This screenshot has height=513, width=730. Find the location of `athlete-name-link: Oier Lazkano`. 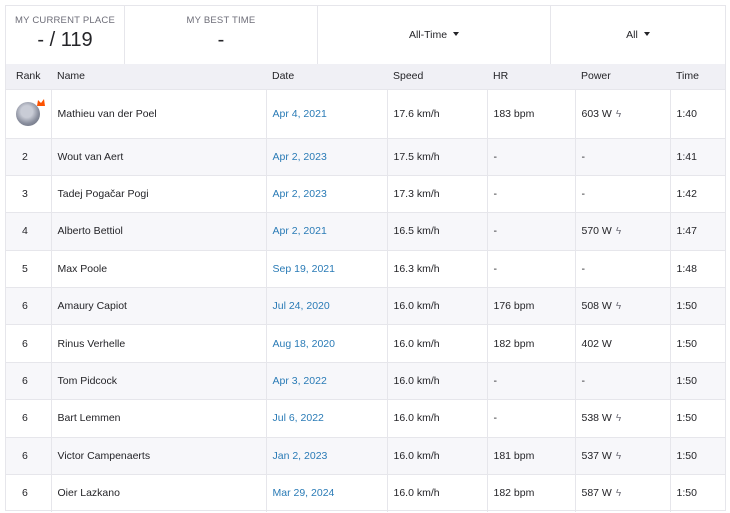

athlete-name-link: Oier Lazkano is located at coordinates (89, 493).